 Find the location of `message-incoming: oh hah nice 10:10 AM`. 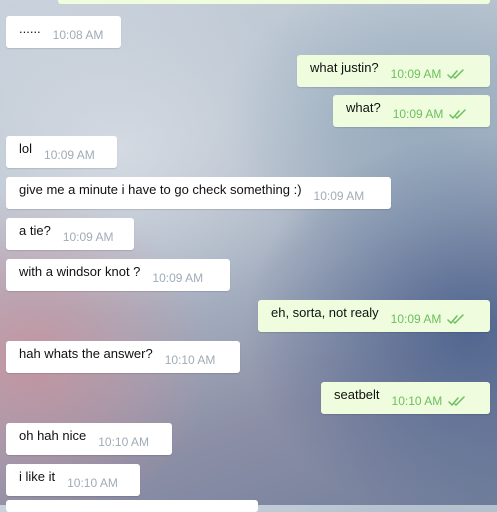

message-incoming: oh hah nice 10:10 AM is located at coordinates (89, 439).